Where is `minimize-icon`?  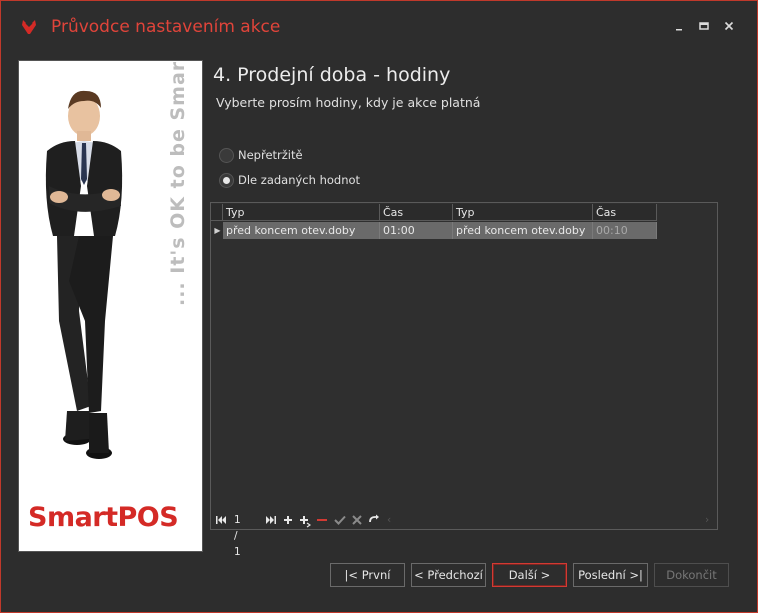
minimize-icon is located at coordinates (679, 26).